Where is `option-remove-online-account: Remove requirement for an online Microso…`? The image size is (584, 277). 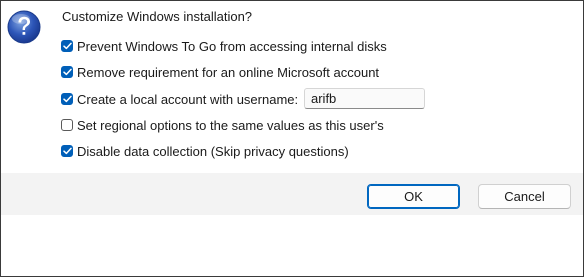
option-remove-online-account: Remove requirement for an online Microso… is located at coordinates (220, 72).